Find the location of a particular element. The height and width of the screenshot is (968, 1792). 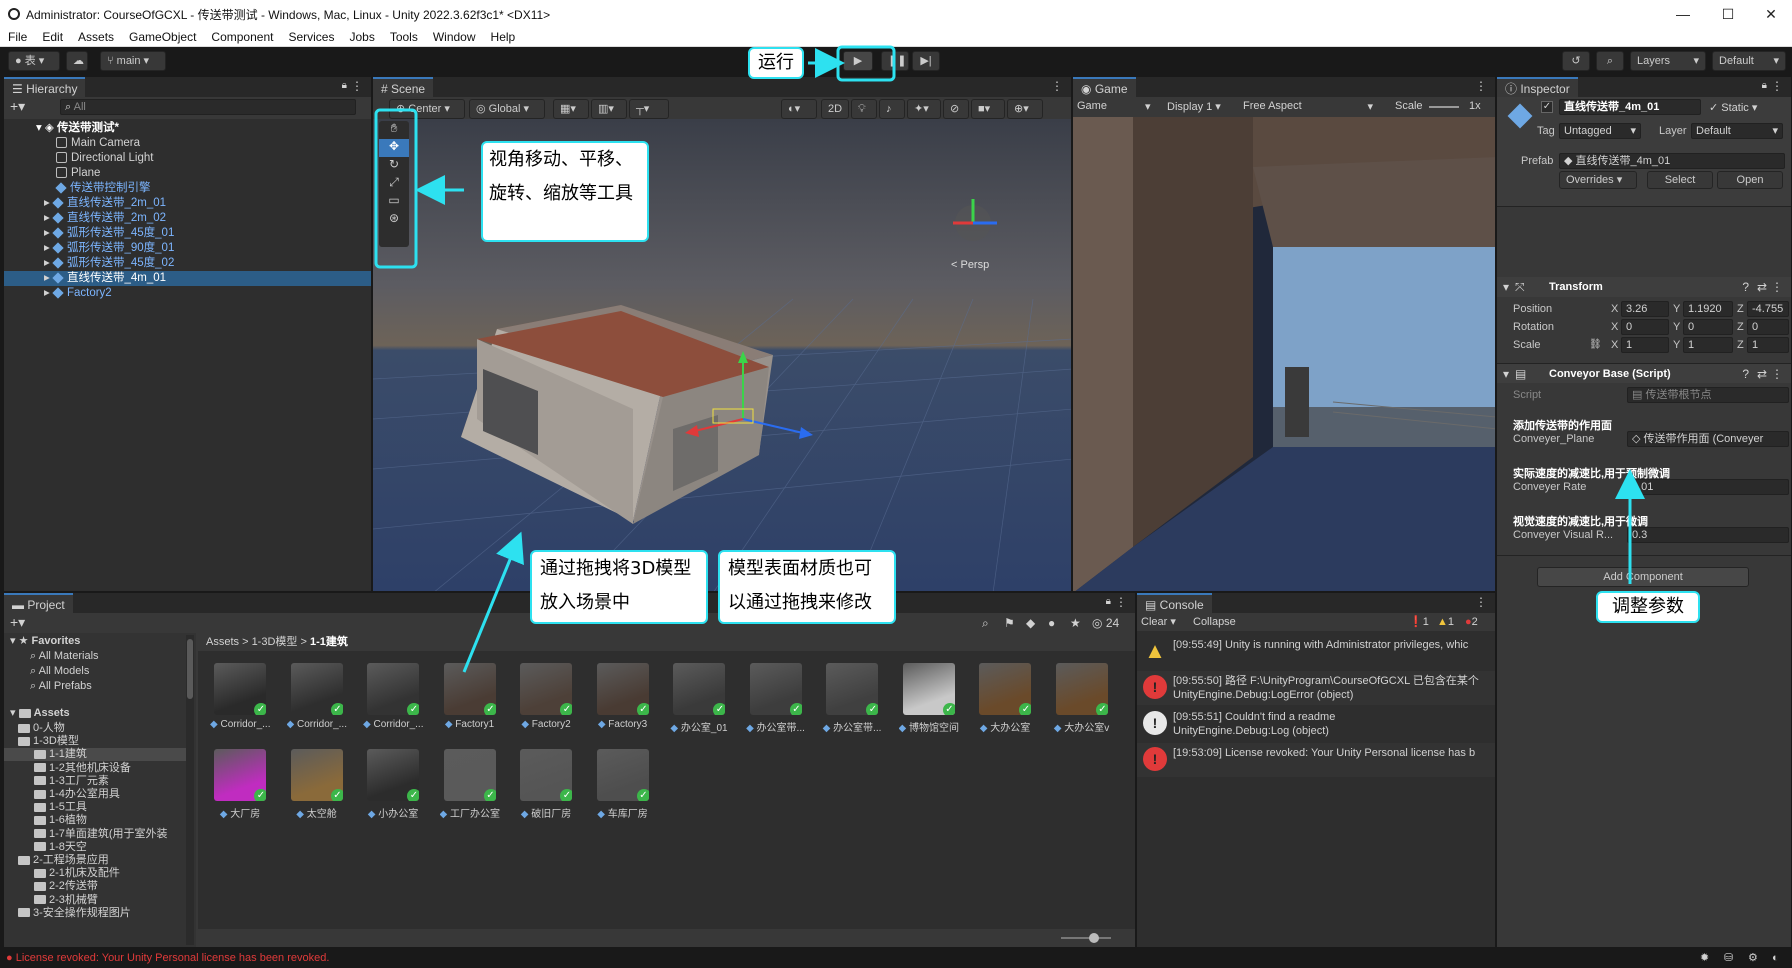

callout-params: 调整参数 is located at coordinates (1648, 607).